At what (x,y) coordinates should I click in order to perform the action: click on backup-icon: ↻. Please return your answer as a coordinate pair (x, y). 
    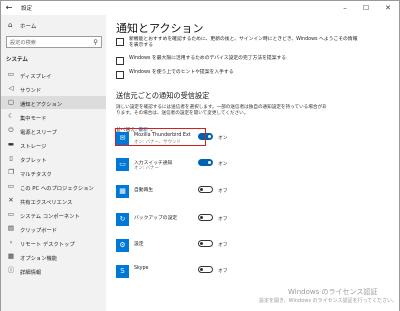
    Looking at the image, I should click on (122, 219).